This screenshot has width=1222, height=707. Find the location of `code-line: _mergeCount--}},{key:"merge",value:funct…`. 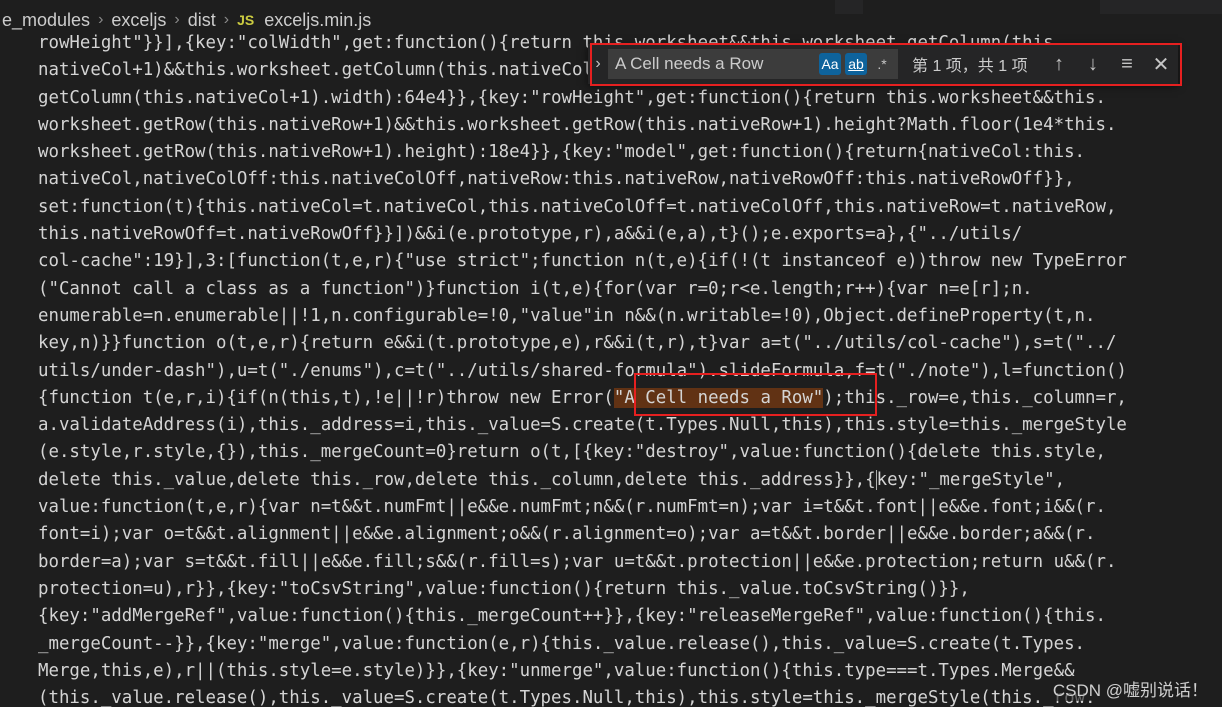

code-line: _mergeCount--}},{key:"merge",value:funct… is located at coordinates (562, 643).